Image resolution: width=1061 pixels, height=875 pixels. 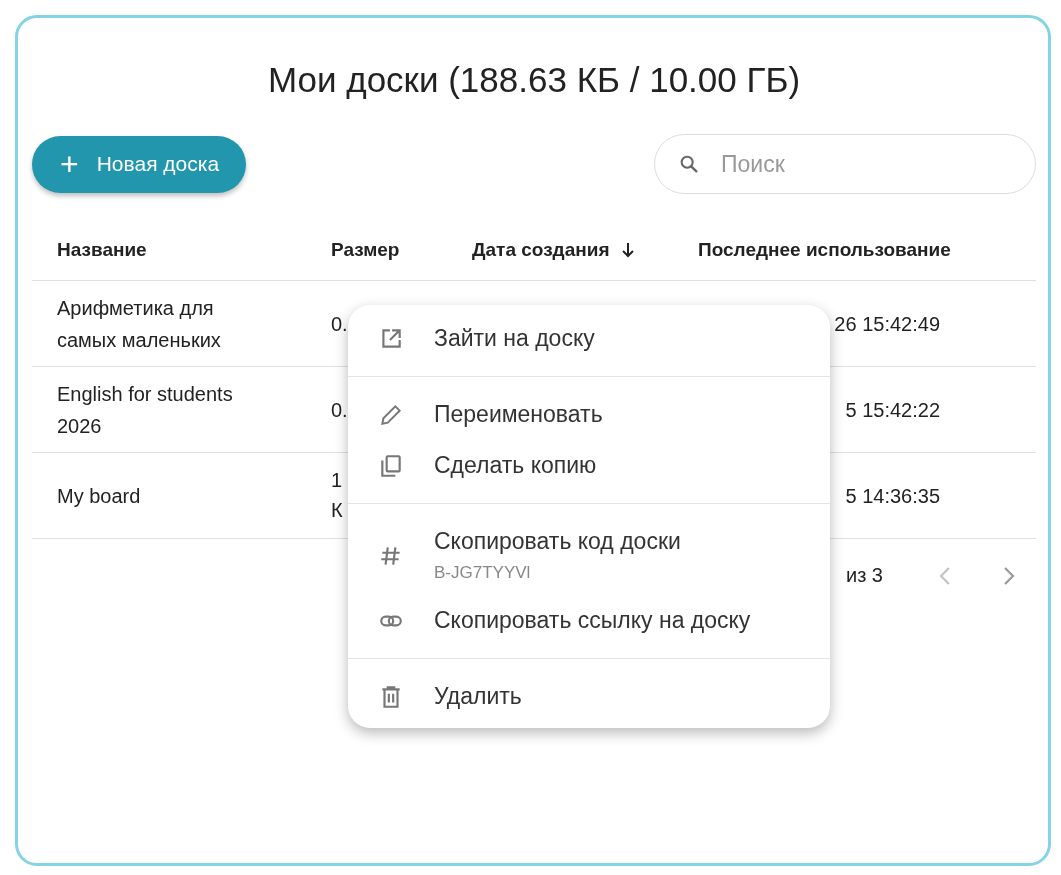 I want to click on last-used-date: 26 15:42:49, so click(x=887, y=323).